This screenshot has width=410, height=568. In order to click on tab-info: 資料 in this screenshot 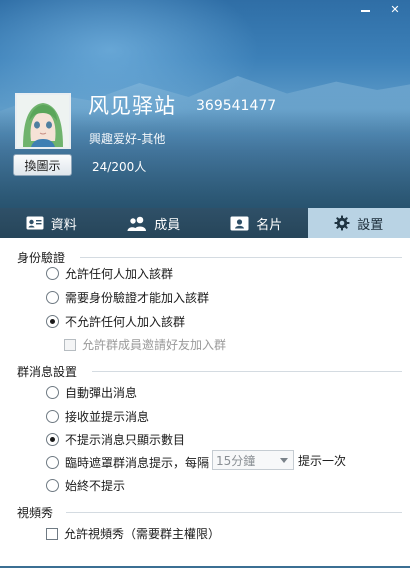, I will do `click(51, 223)`.